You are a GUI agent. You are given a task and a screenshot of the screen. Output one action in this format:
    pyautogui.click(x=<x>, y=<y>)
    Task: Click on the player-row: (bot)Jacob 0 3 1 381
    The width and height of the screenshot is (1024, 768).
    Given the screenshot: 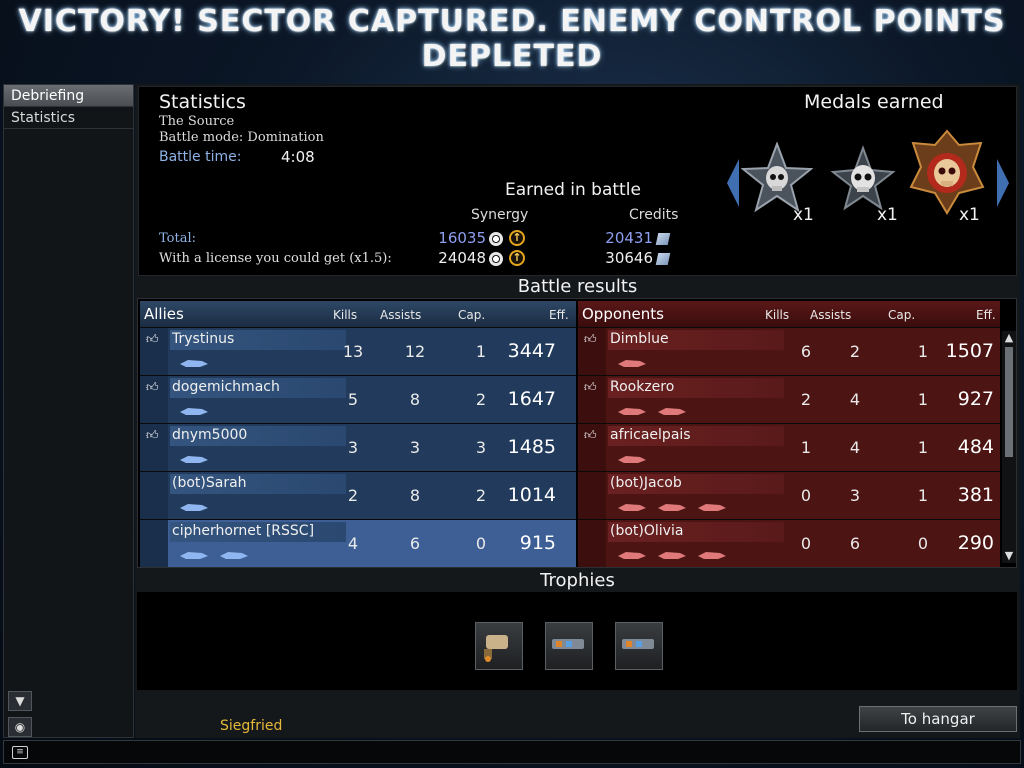 What is the action you would take?
    pyautogui.click(x=789, y=495)
    